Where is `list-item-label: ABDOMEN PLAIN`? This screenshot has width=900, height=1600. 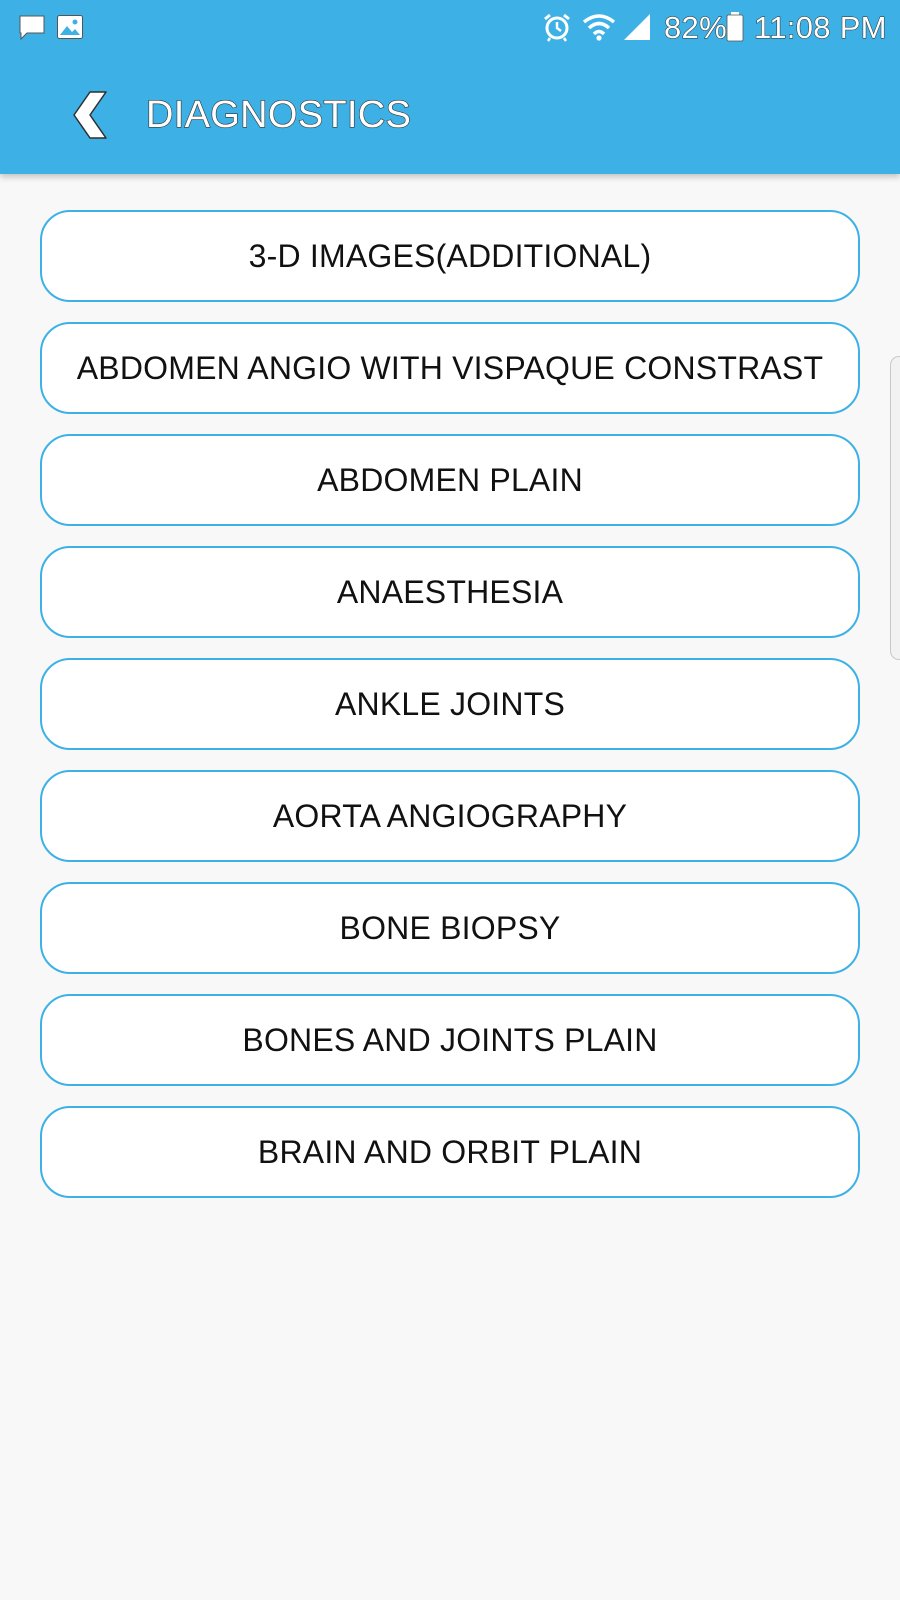 list-item-label: ABDOMEN PLAIN is located at coordinates (450, 479).